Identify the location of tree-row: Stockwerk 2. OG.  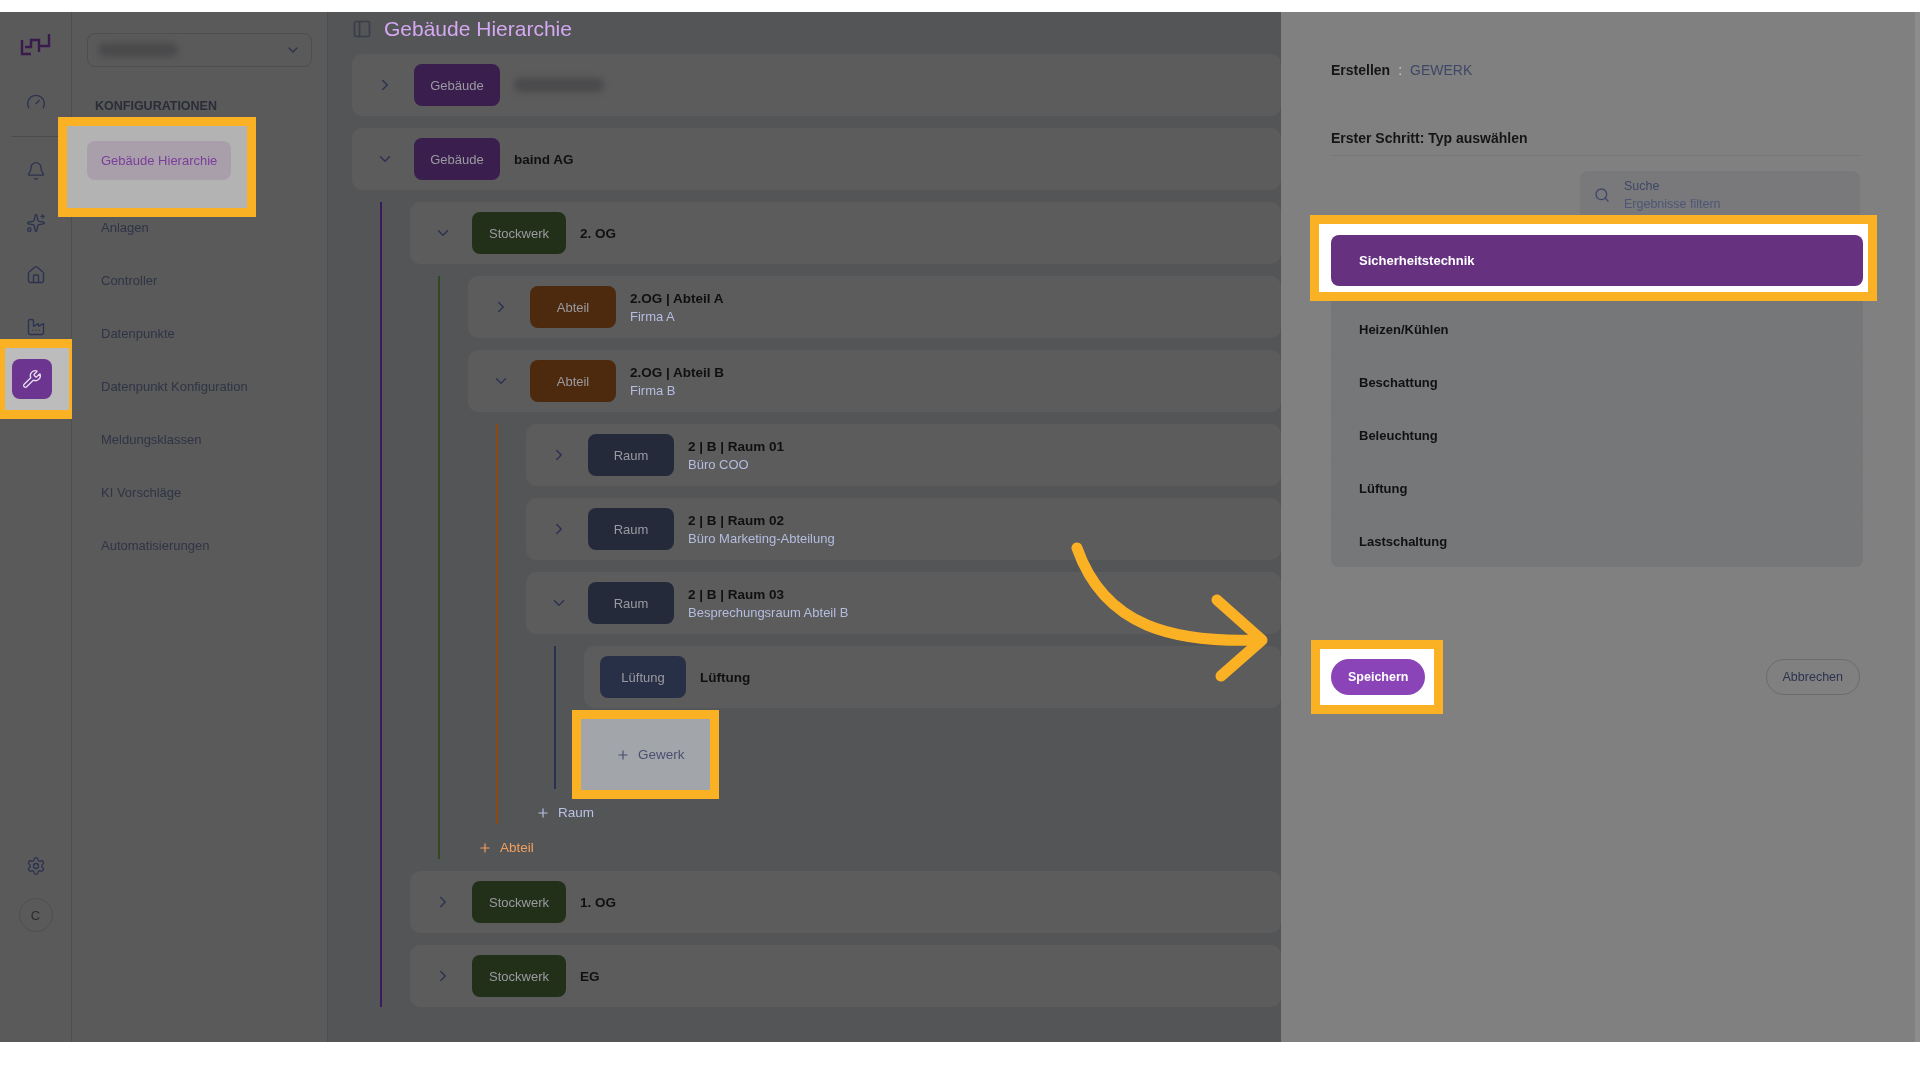
(845, 233).